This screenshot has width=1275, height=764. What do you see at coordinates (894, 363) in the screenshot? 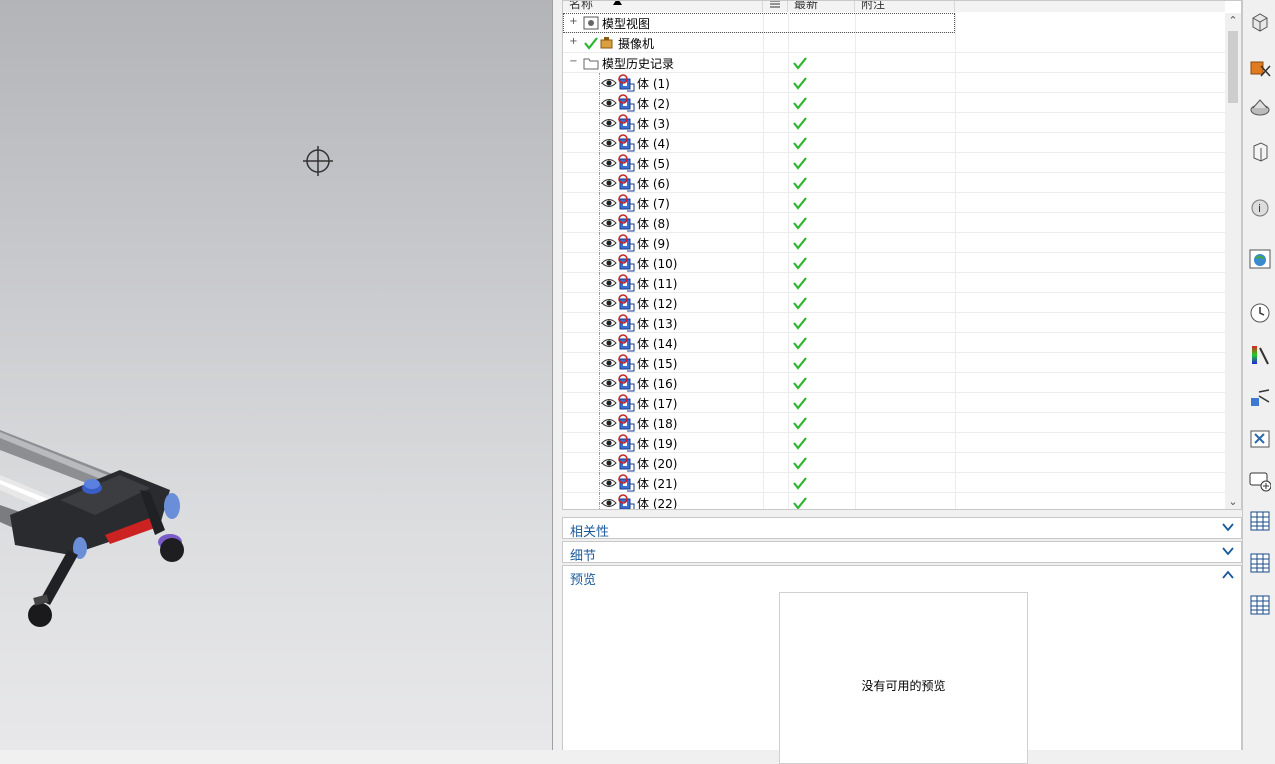
I see `body-node: 体 (15)` at bounding box center [894, 363].